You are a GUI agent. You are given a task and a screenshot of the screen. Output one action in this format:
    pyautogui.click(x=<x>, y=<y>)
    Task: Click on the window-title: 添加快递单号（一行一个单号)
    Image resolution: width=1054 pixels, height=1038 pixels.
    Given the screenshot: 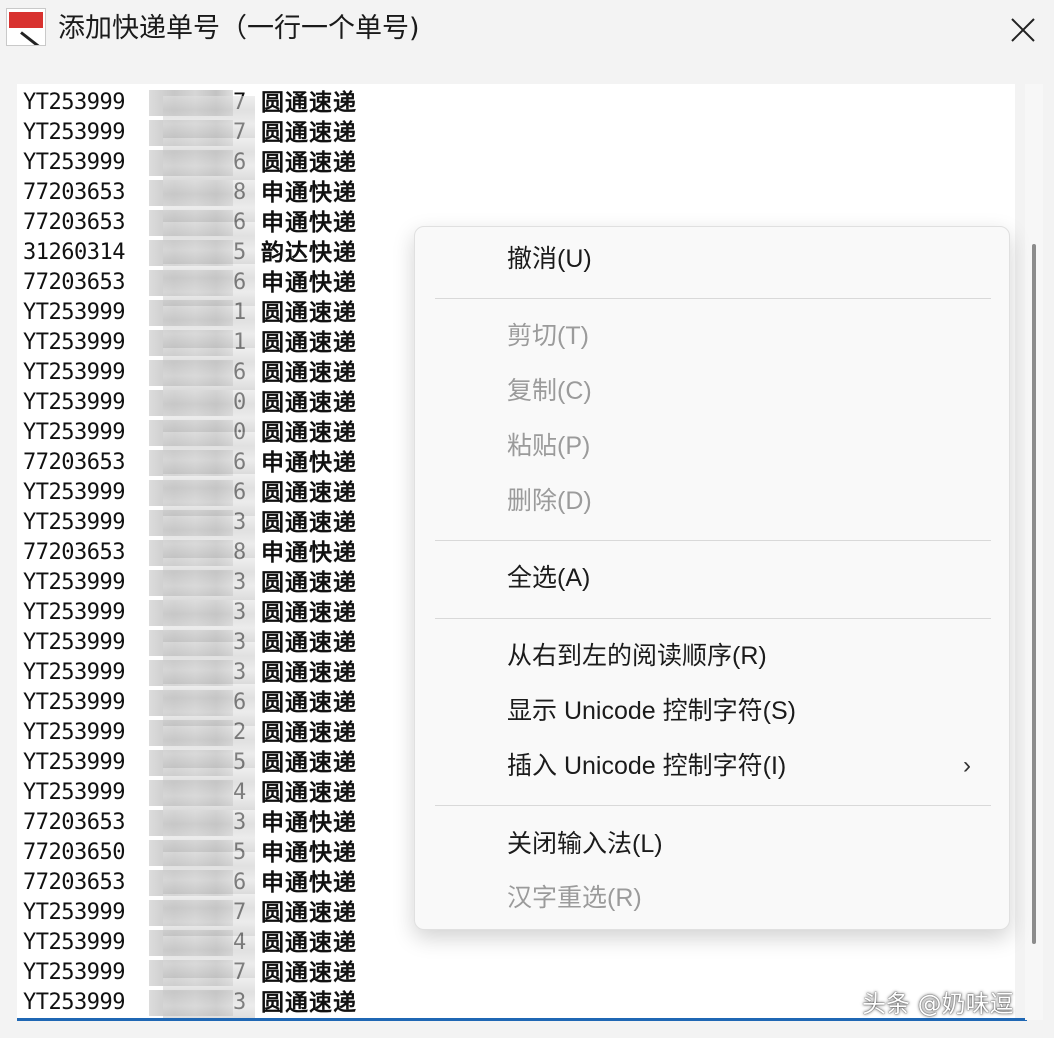 What is the action you would take?
    pyautogui.click(x=239, y=28)
    